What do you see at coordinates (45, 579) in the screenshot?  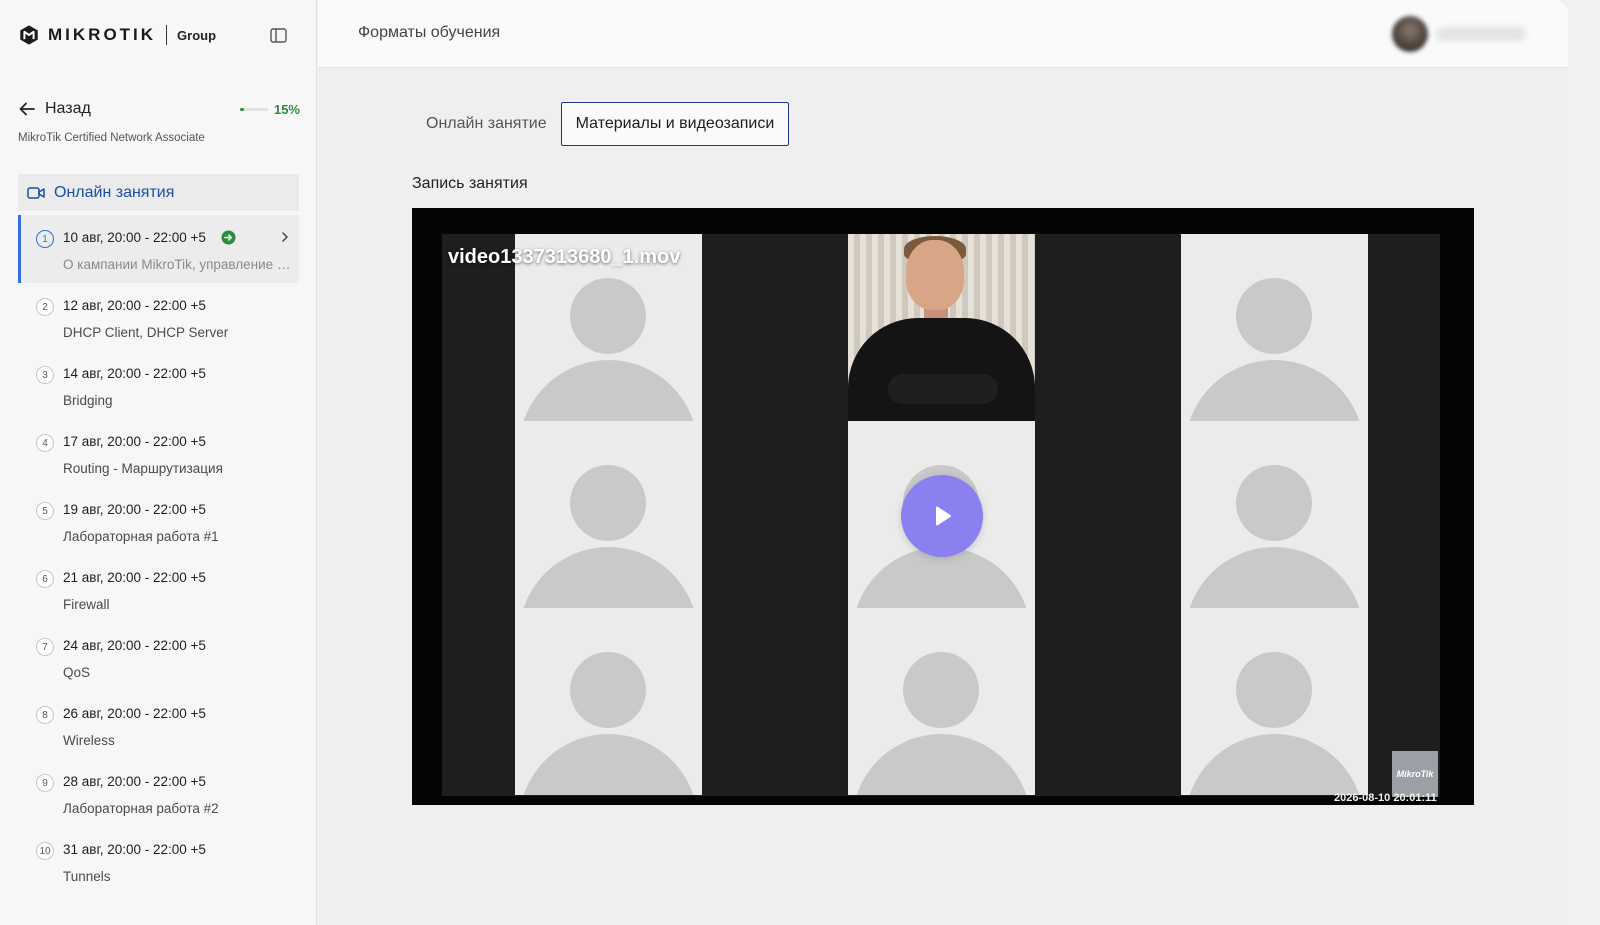 I see `lesson-number: 6` at bounding box center [45, 579].